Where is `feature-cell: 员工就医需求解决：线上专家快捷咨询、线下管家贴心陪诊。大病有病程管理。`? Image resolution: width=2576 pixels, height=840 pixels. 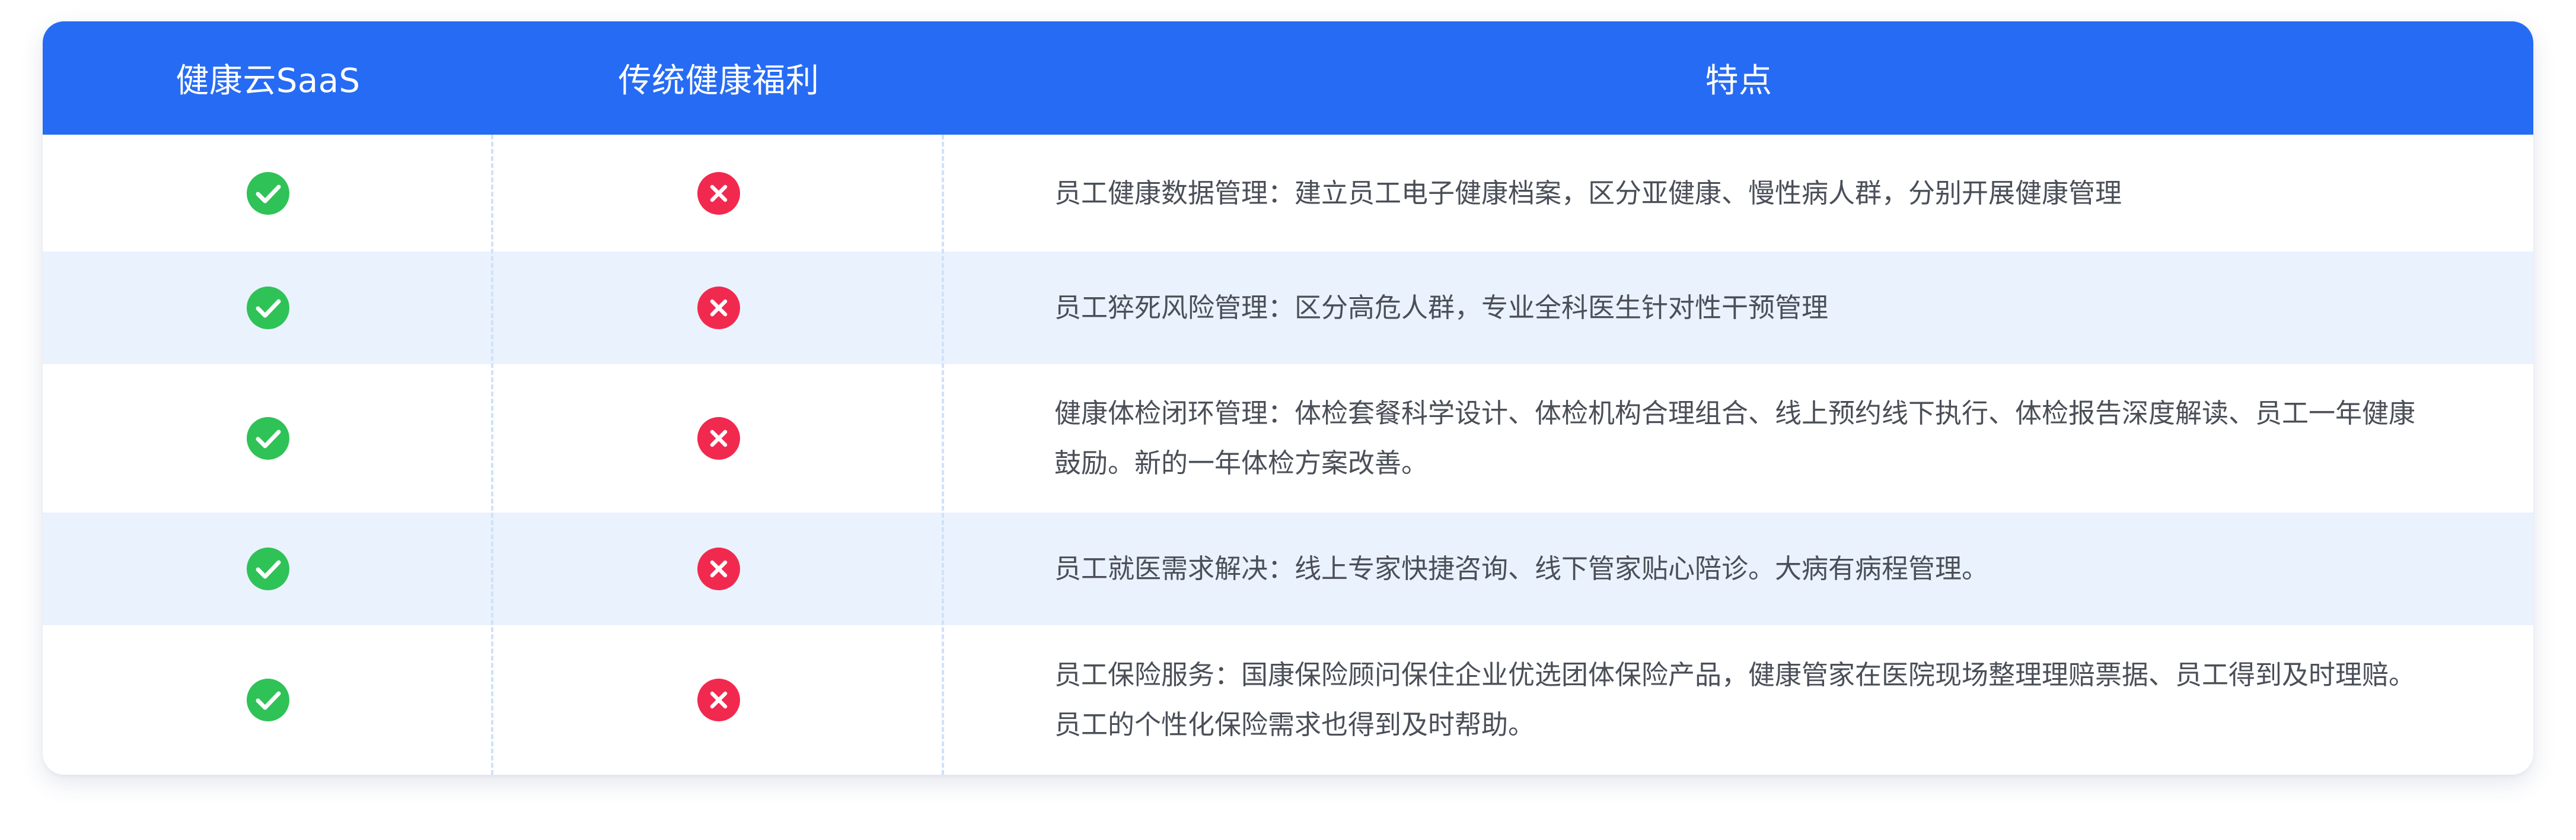
feature-cell: 员工就医需求解决：线上专家快捷咨询、线下管家贴心陪诊。大病有病程管理。 is located at coordinates (1745, 569).